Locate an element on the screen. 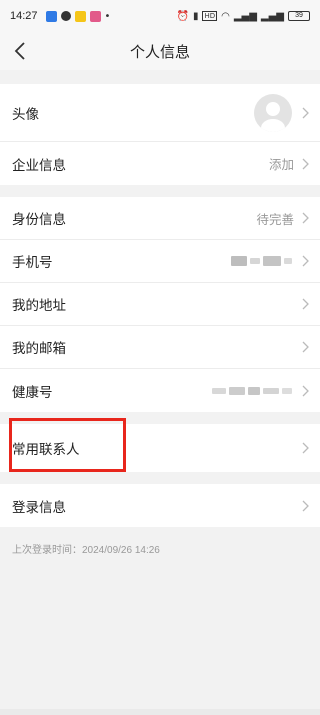 This screenshot has width=320, height=715. address-row: 我的地址 is located at coordinates (160, 304).